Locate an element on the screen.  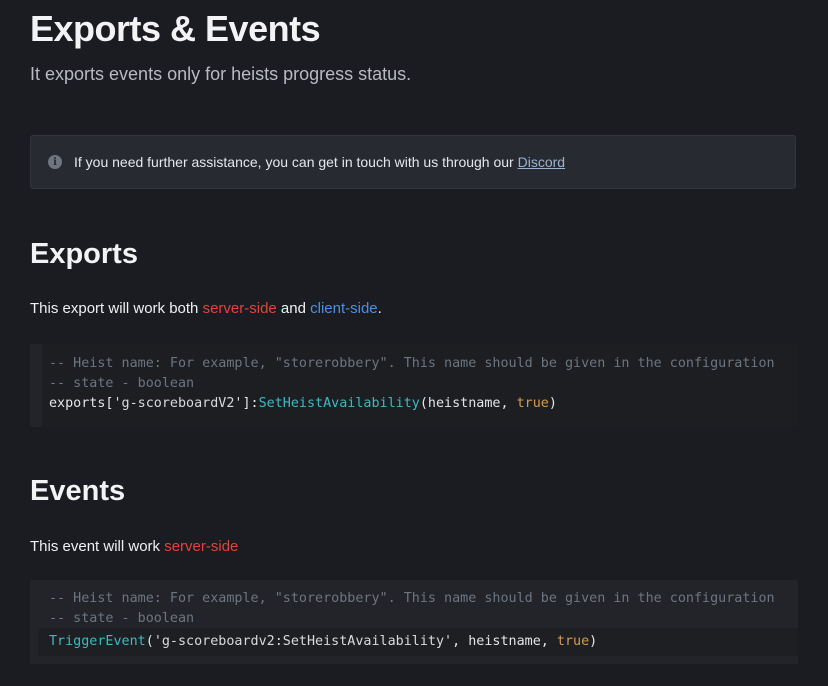
code-export-function: SetHeistAvailability is located at coordinates (339, 403).